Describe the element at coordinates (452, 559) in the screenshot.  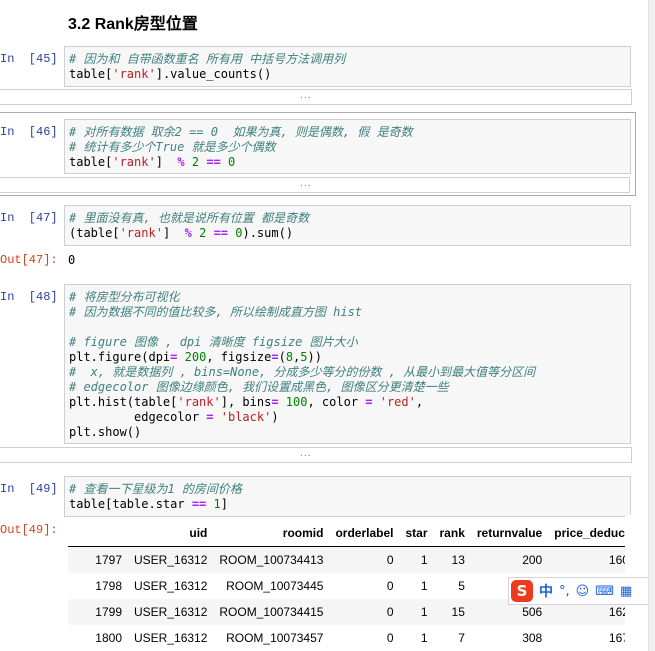
I see `table-cell: 13` at that location.